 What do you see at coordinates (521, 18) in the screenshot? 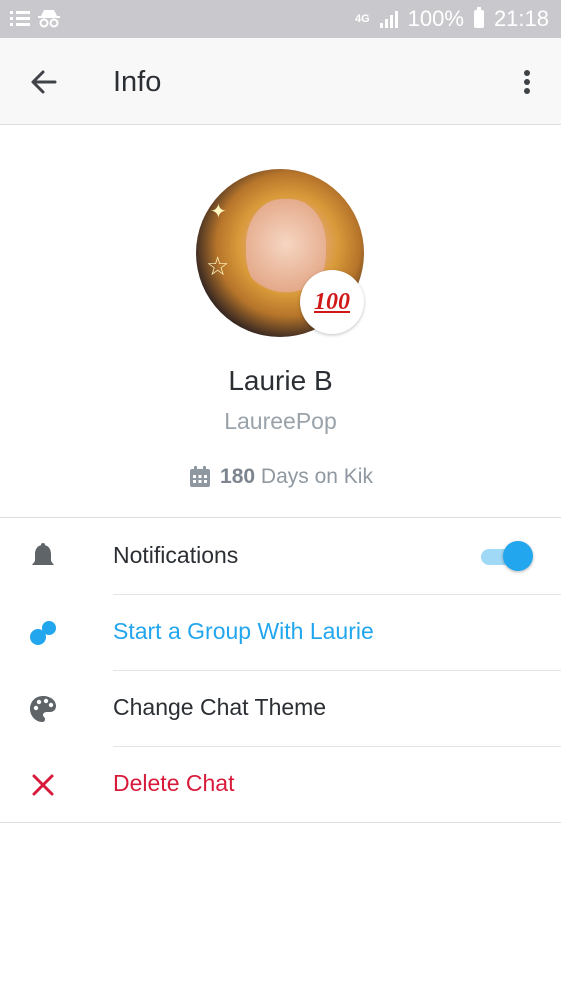
I see `clock: 21:18` at bounding box center [521, 18].